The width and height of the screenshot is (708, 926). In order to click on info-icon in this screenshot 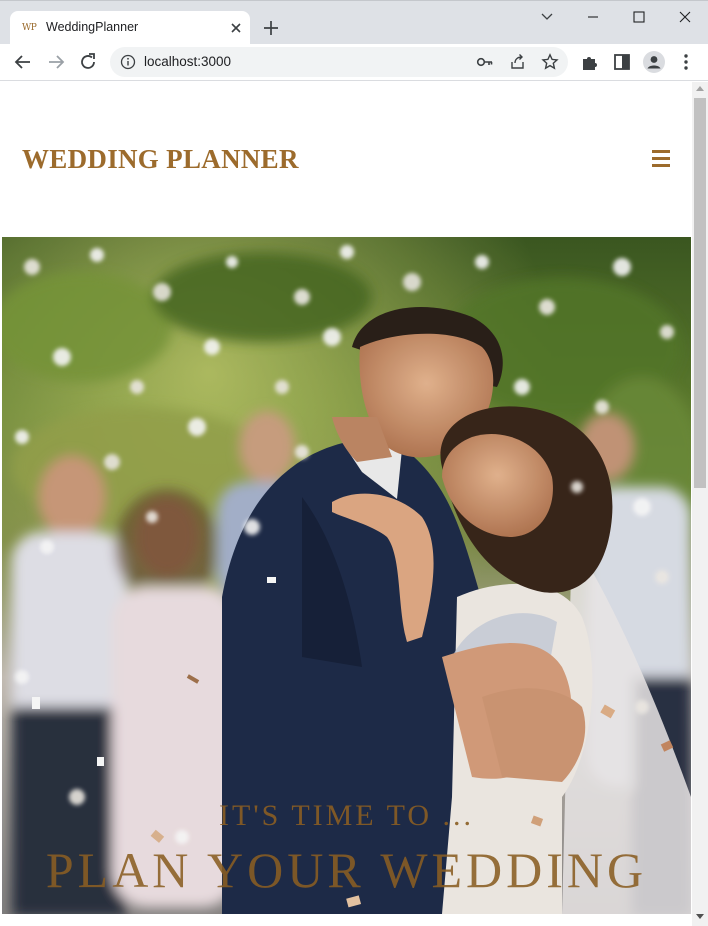, I will do `click(128, 62)`.